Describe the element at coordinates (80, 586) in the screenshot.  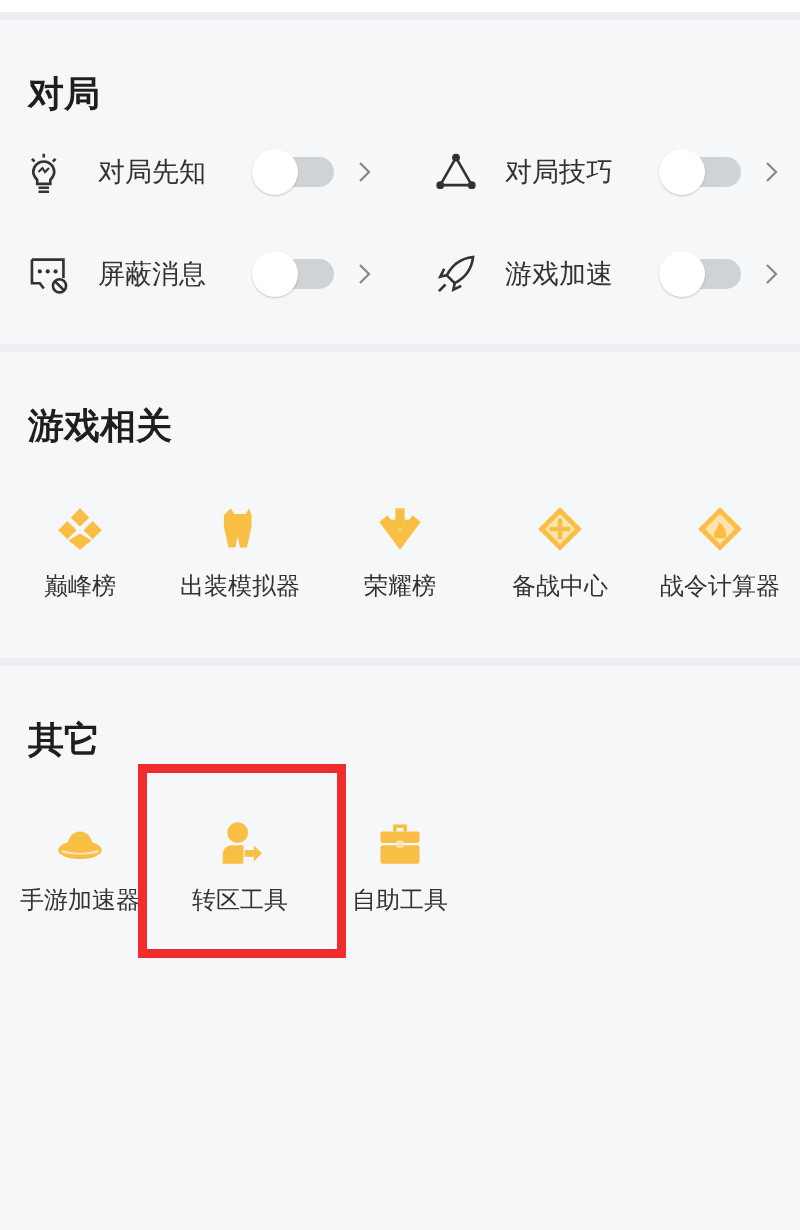
I see `tool-label: 巅峰榜` at that location.